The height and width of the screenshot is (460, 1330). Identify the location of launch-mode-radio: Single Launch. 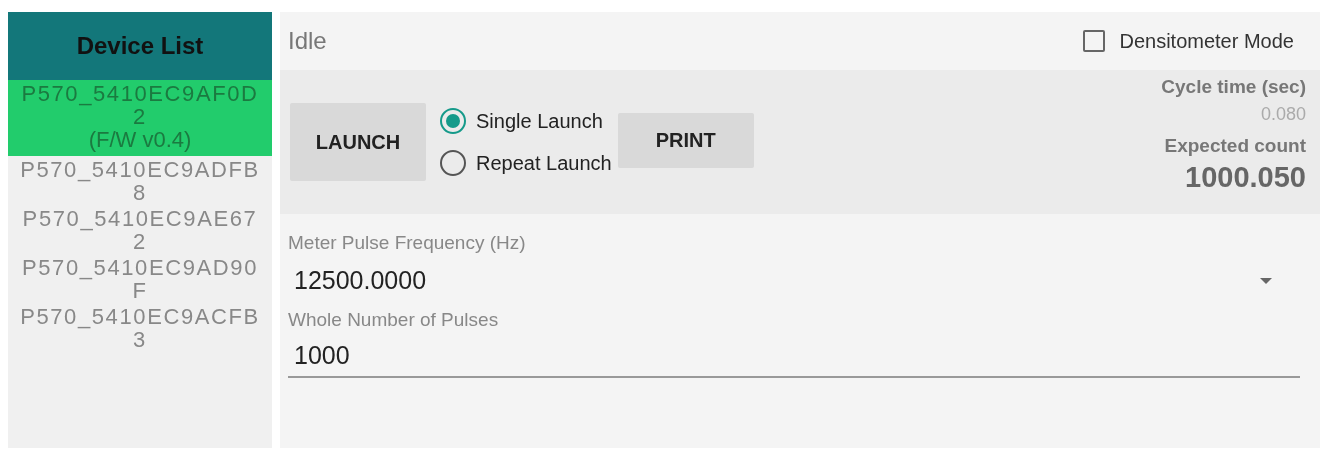
(526, 121).